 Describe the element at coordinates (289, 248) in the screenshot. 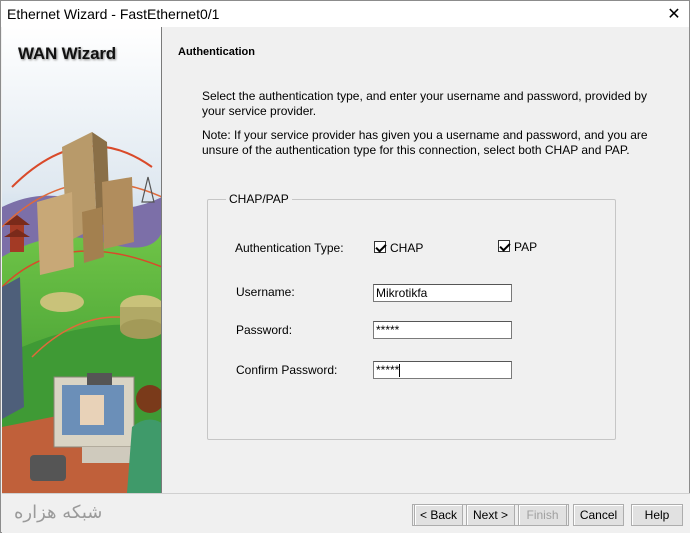

I see `auth-type-label: Authentication Type:` at that location.